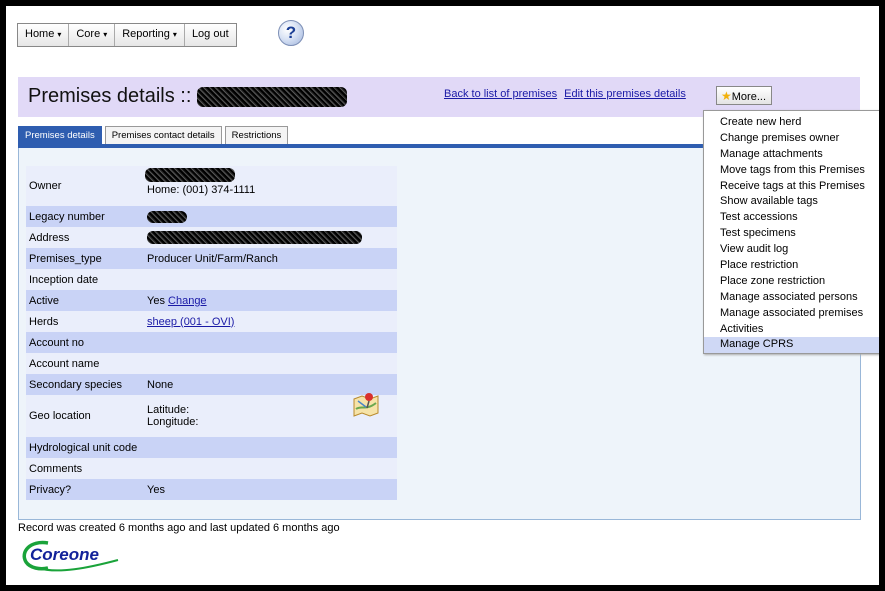  What do you see at coordinates (791, 298) in the screenshot?
I see `menu-item-manage-associated-persons: Manage associated persons` at bounding box center [791, 298].